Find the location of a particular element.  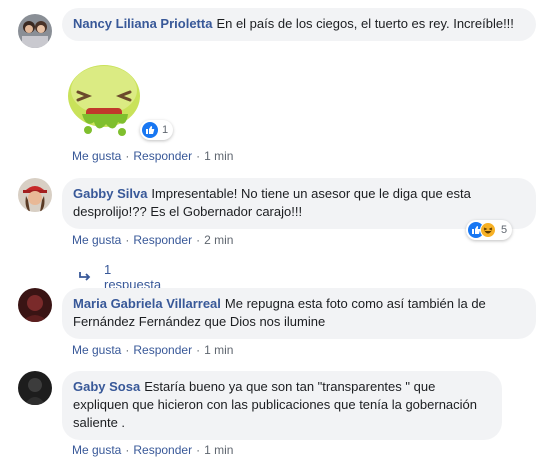

reaction-count: 5 is located at coordinates (489, 230).